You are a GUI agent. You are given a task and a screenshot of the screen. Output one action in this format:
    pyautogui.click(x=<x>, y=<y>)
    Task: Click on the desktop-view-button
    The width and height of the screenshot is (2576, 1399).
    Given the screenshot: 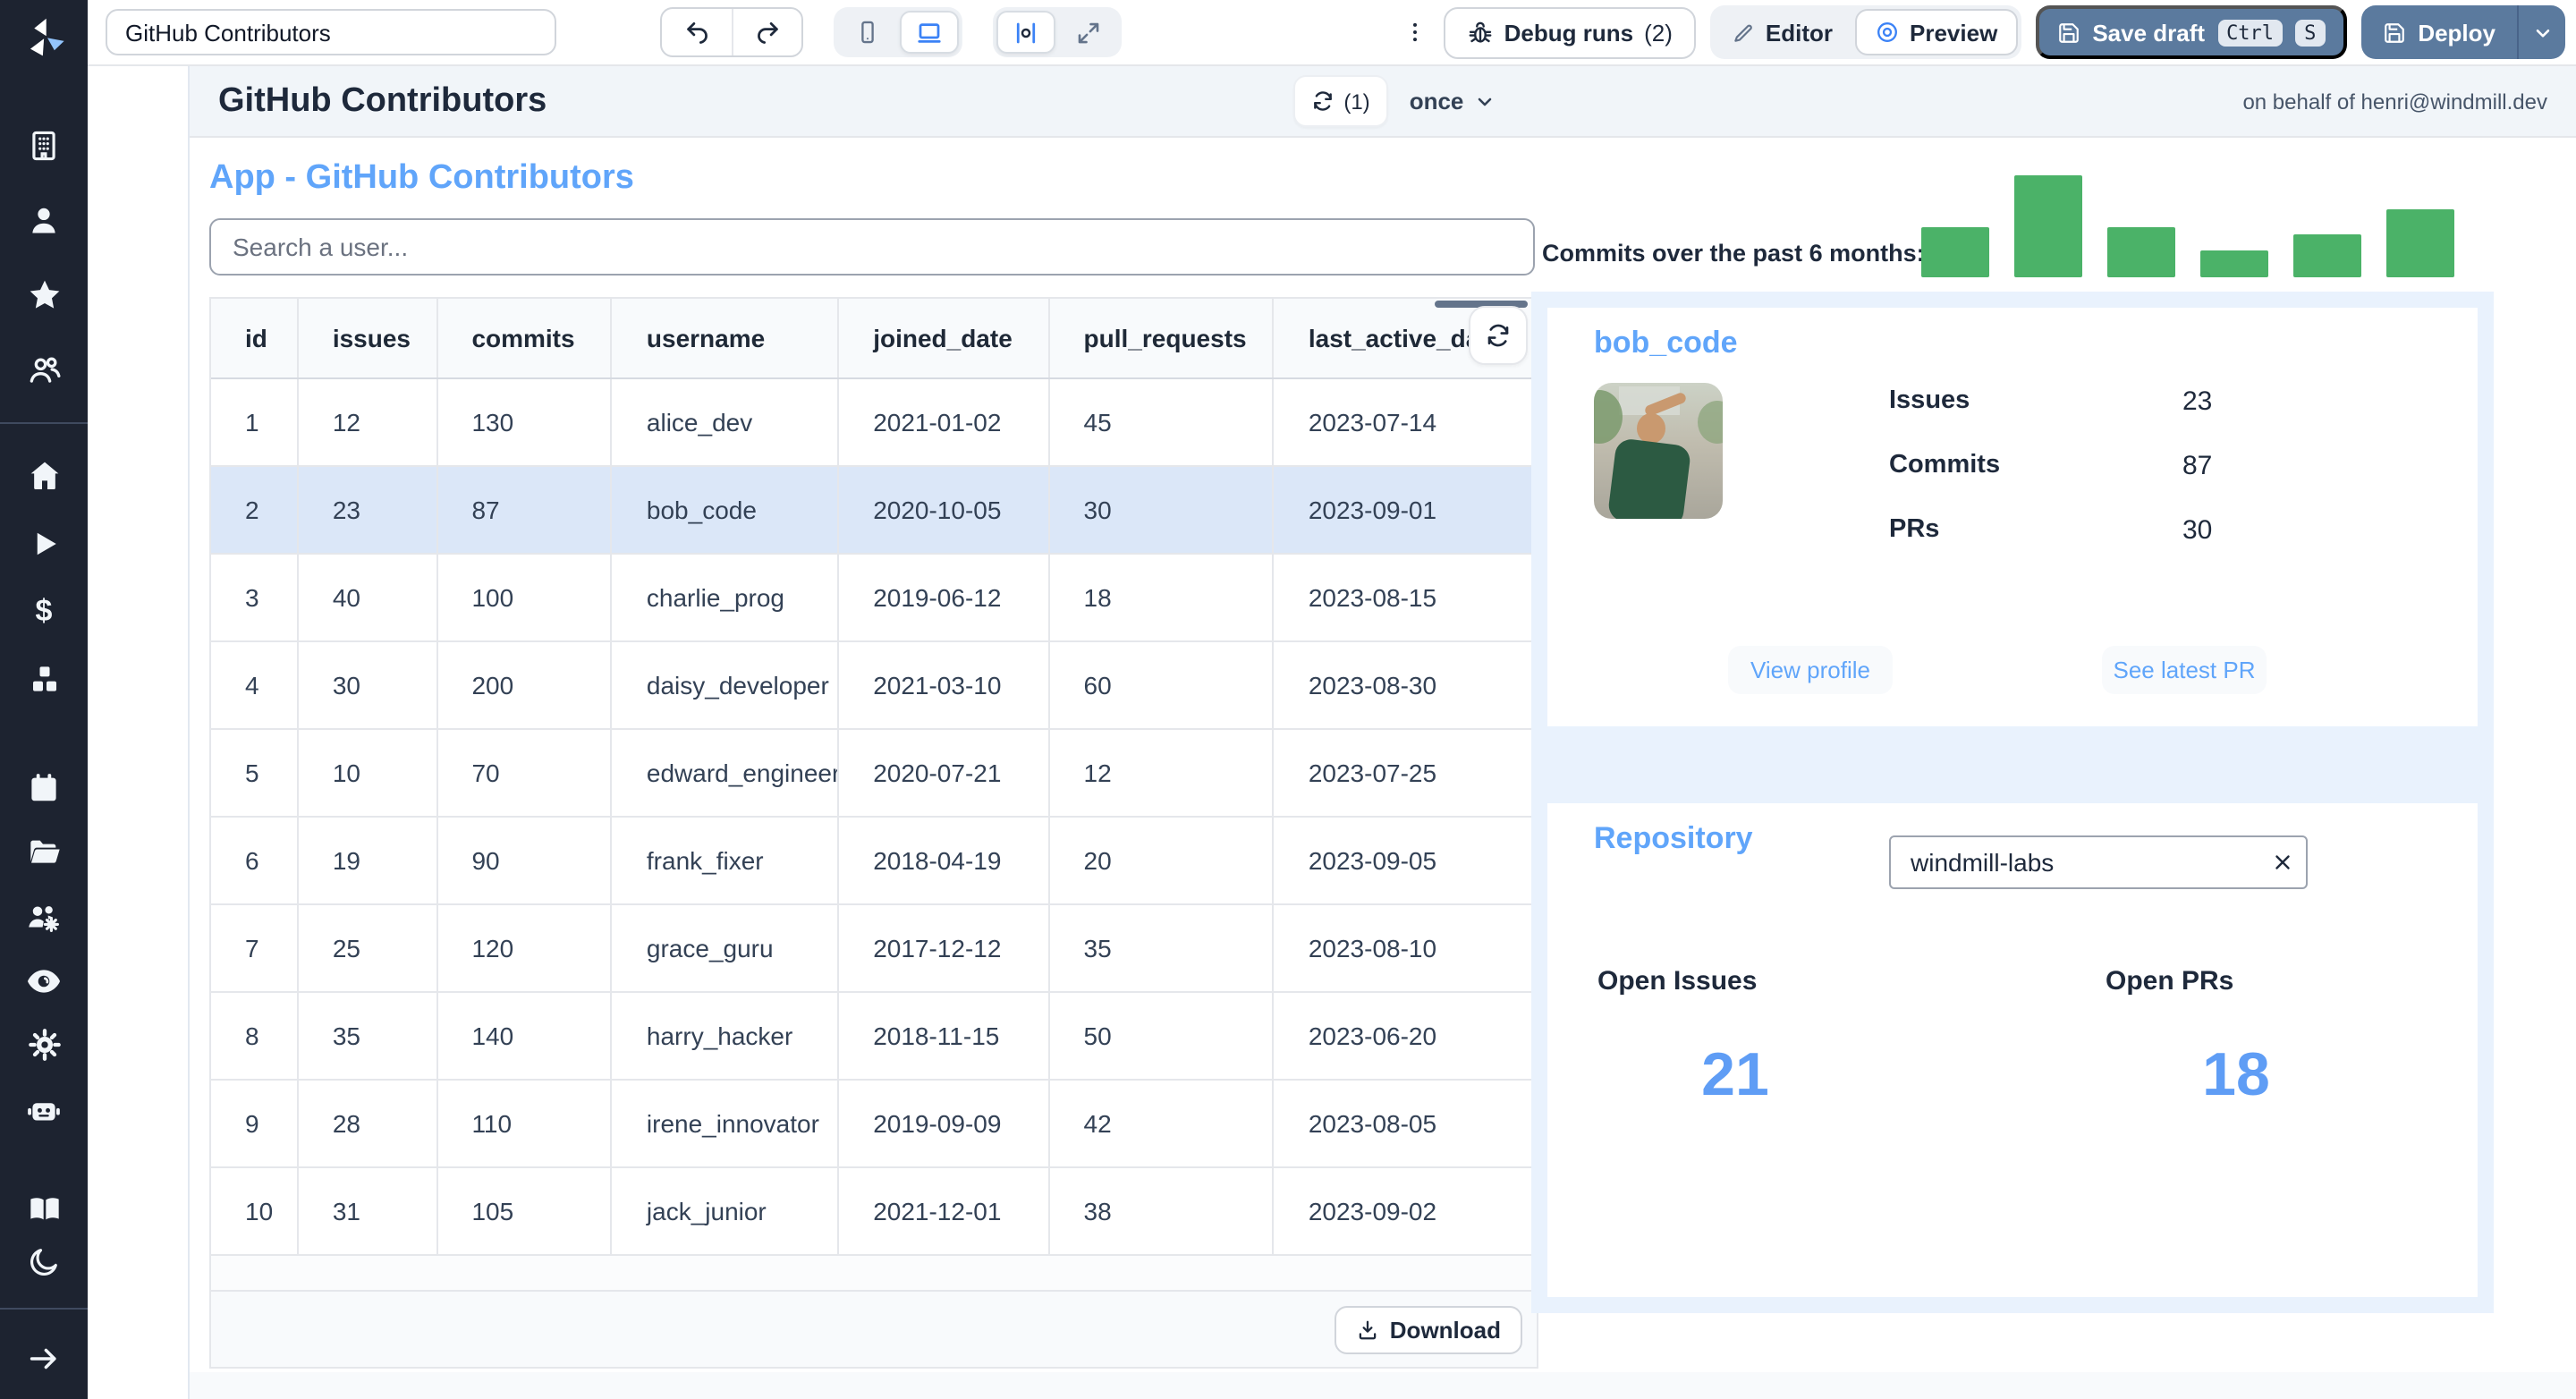 What is the action you would take?
    pyautogui.click(x=929, y=32)
    